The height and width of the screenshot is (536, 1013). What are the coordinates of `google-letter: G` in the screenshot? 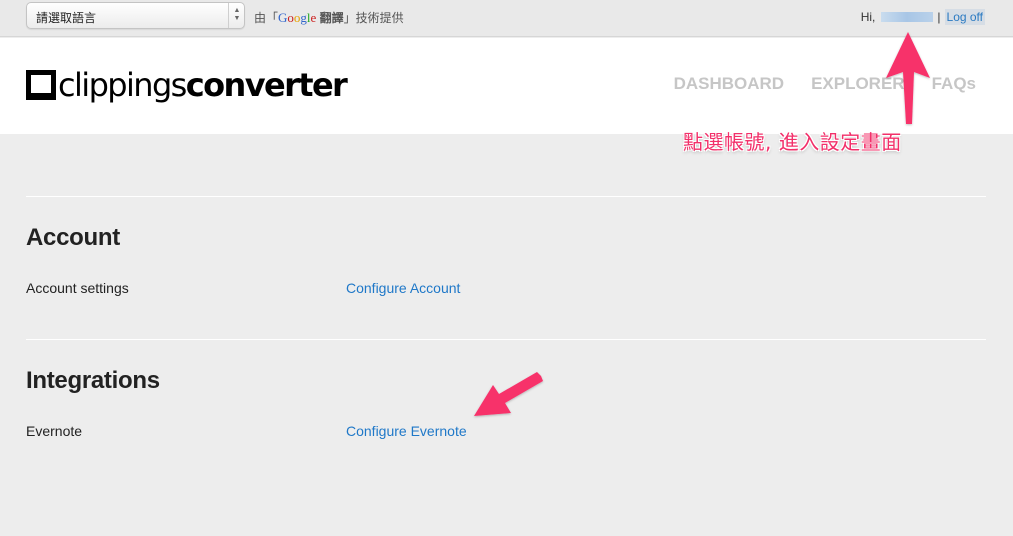 It's located at (283, 17).